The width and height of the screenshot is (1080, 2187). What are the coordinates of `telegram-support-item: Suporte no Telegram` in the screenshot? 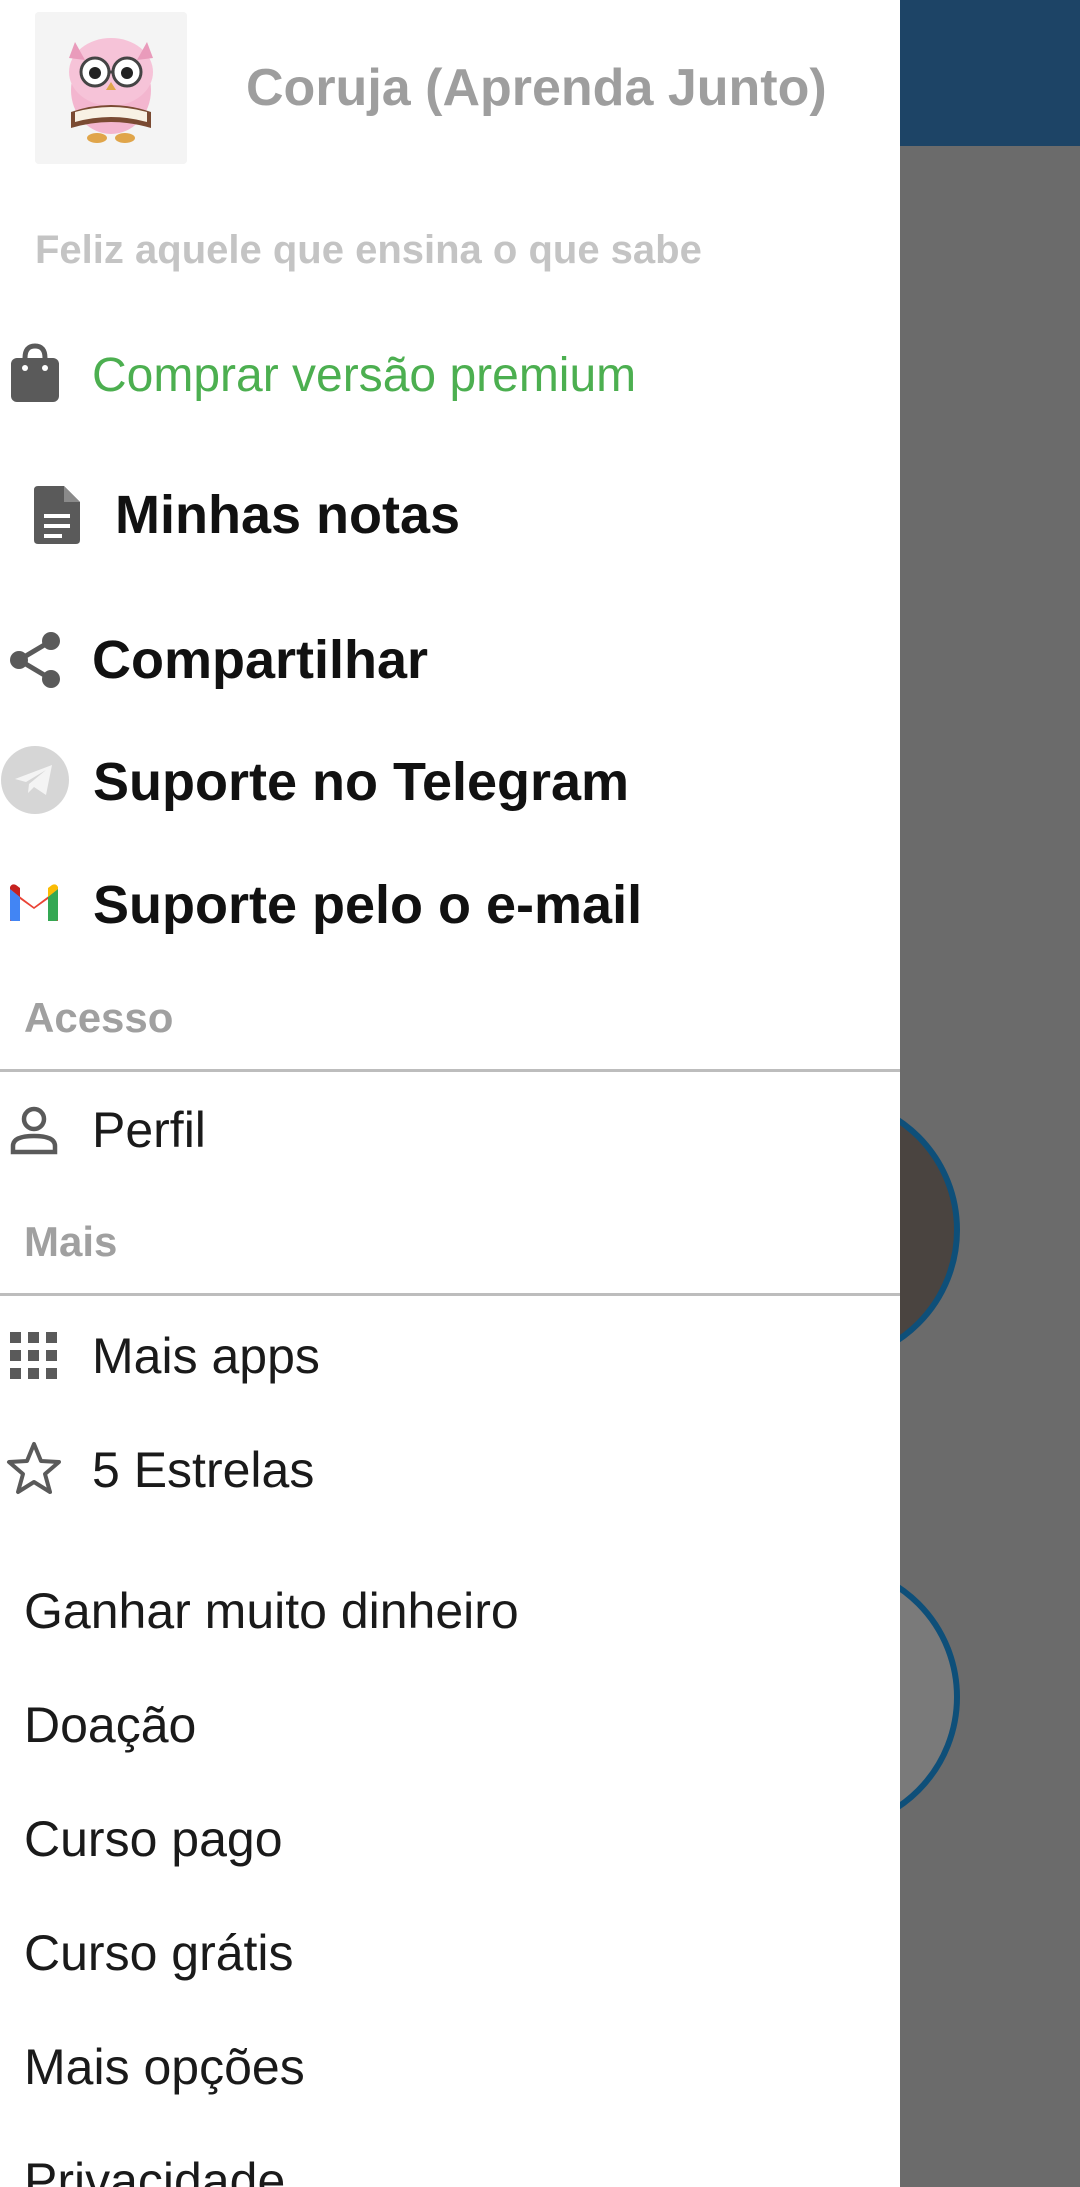 It's located at (450, 782).